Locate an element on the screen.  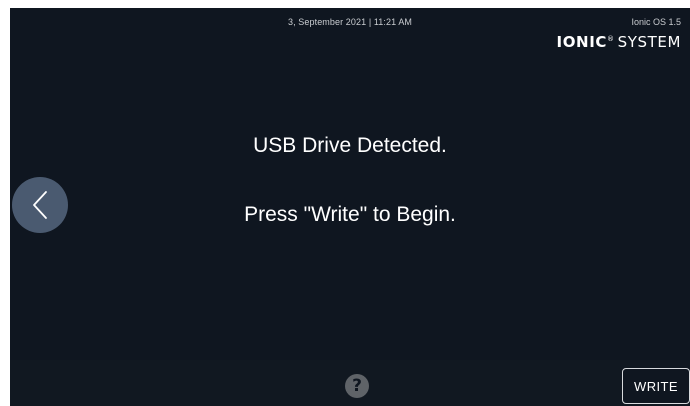
brand-logo: IONIC® SYSTEM is located at coordinates (619, 42).